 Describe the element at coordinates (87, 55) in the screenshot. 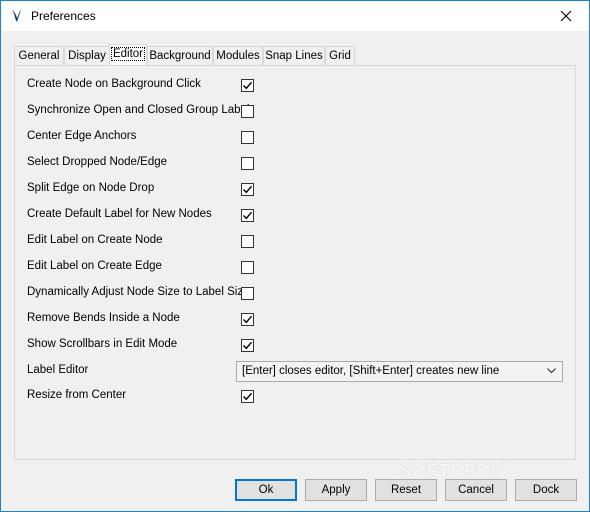

I see `tab-display: Display` at that location.